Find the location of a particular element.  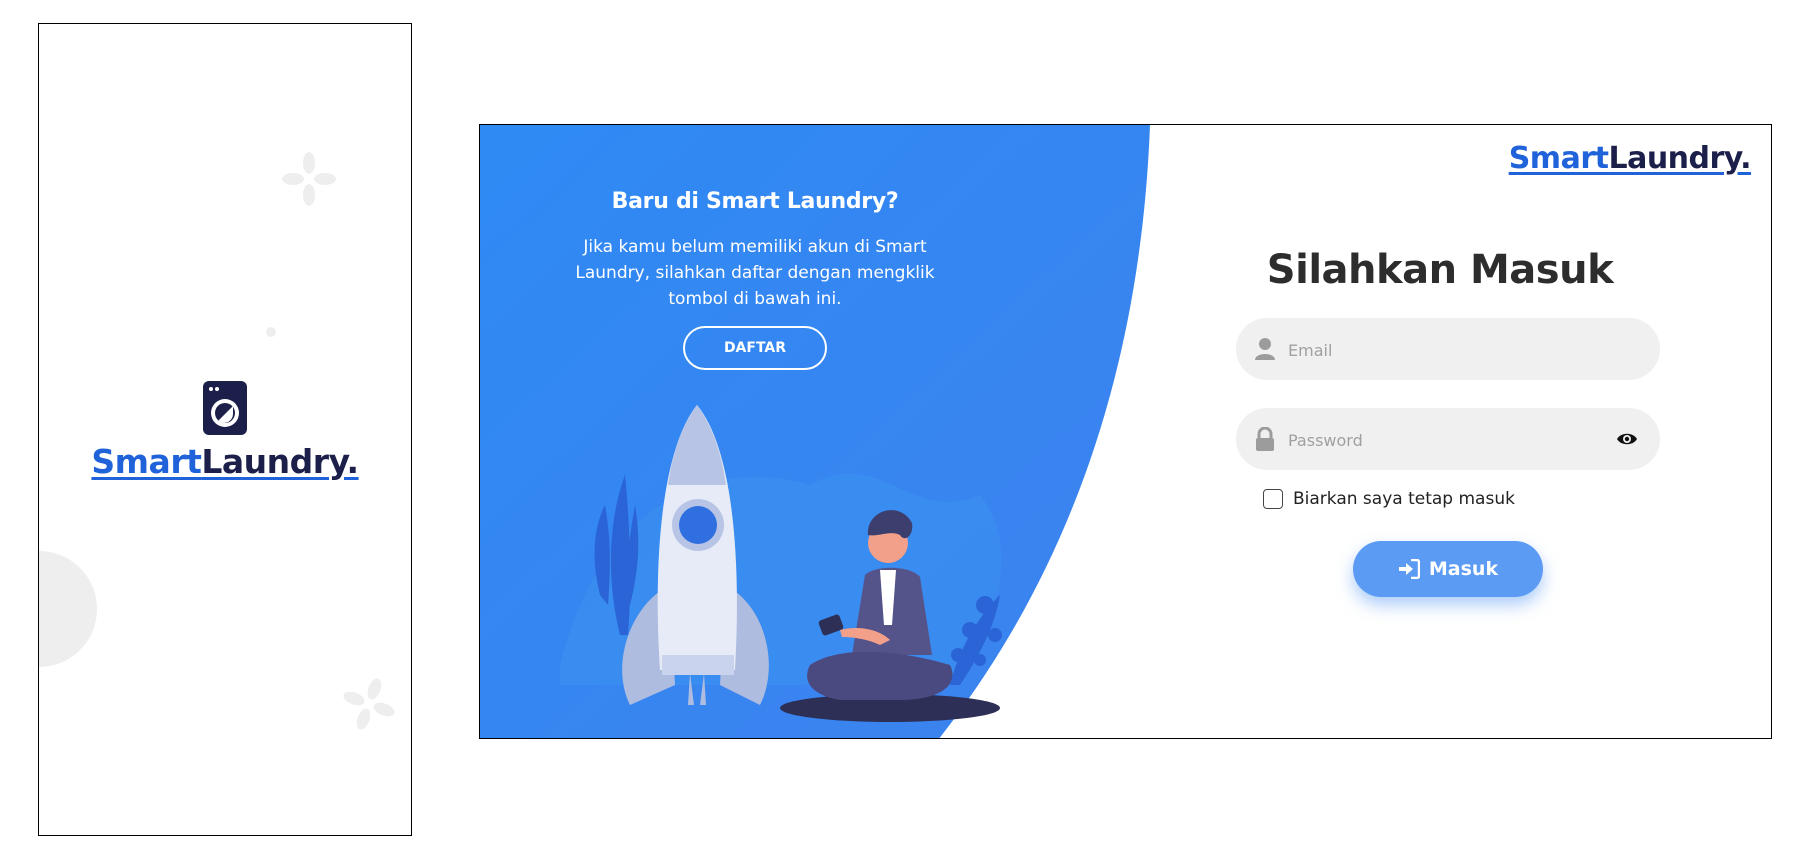

splash-logo: SmartLaundry. is located at coordinates (225, 430).